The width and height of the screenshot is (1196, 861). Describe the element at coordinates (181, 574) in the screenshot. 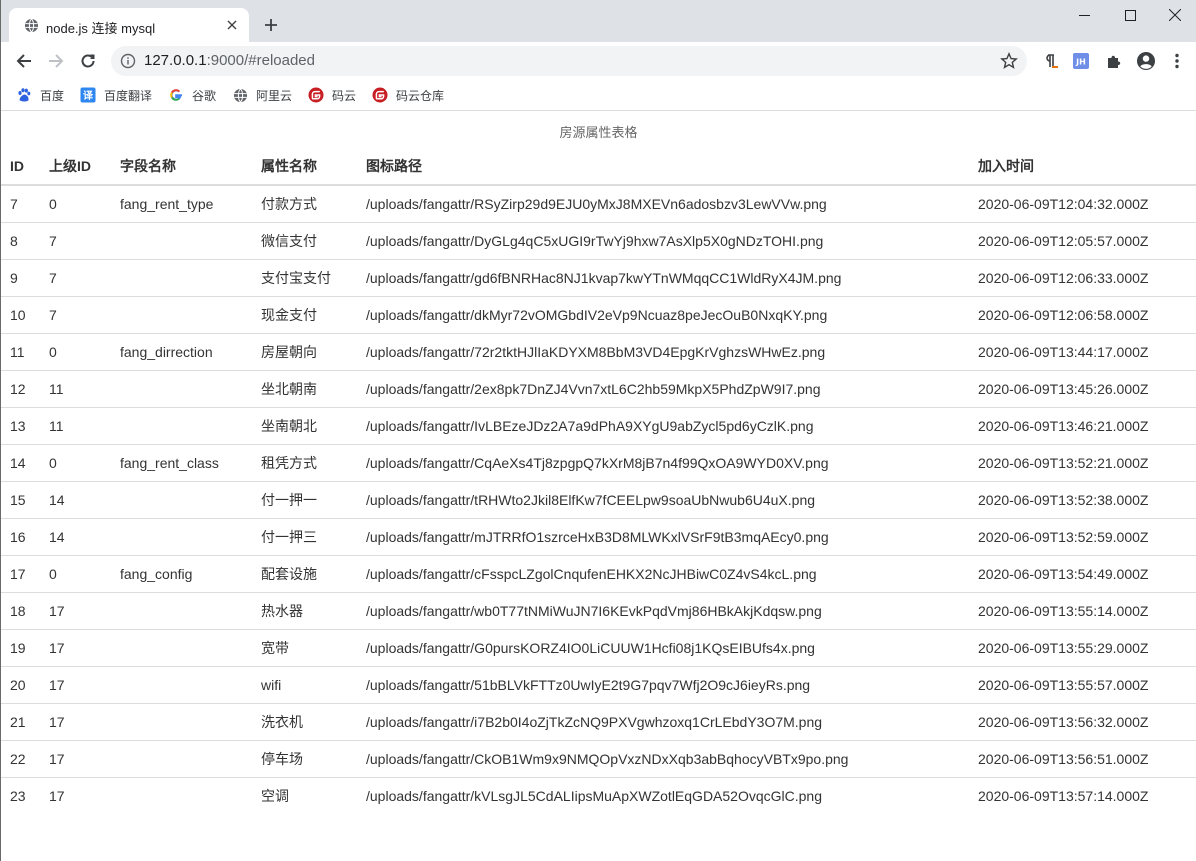

I see `cell-field-name: fang_config` at that location.